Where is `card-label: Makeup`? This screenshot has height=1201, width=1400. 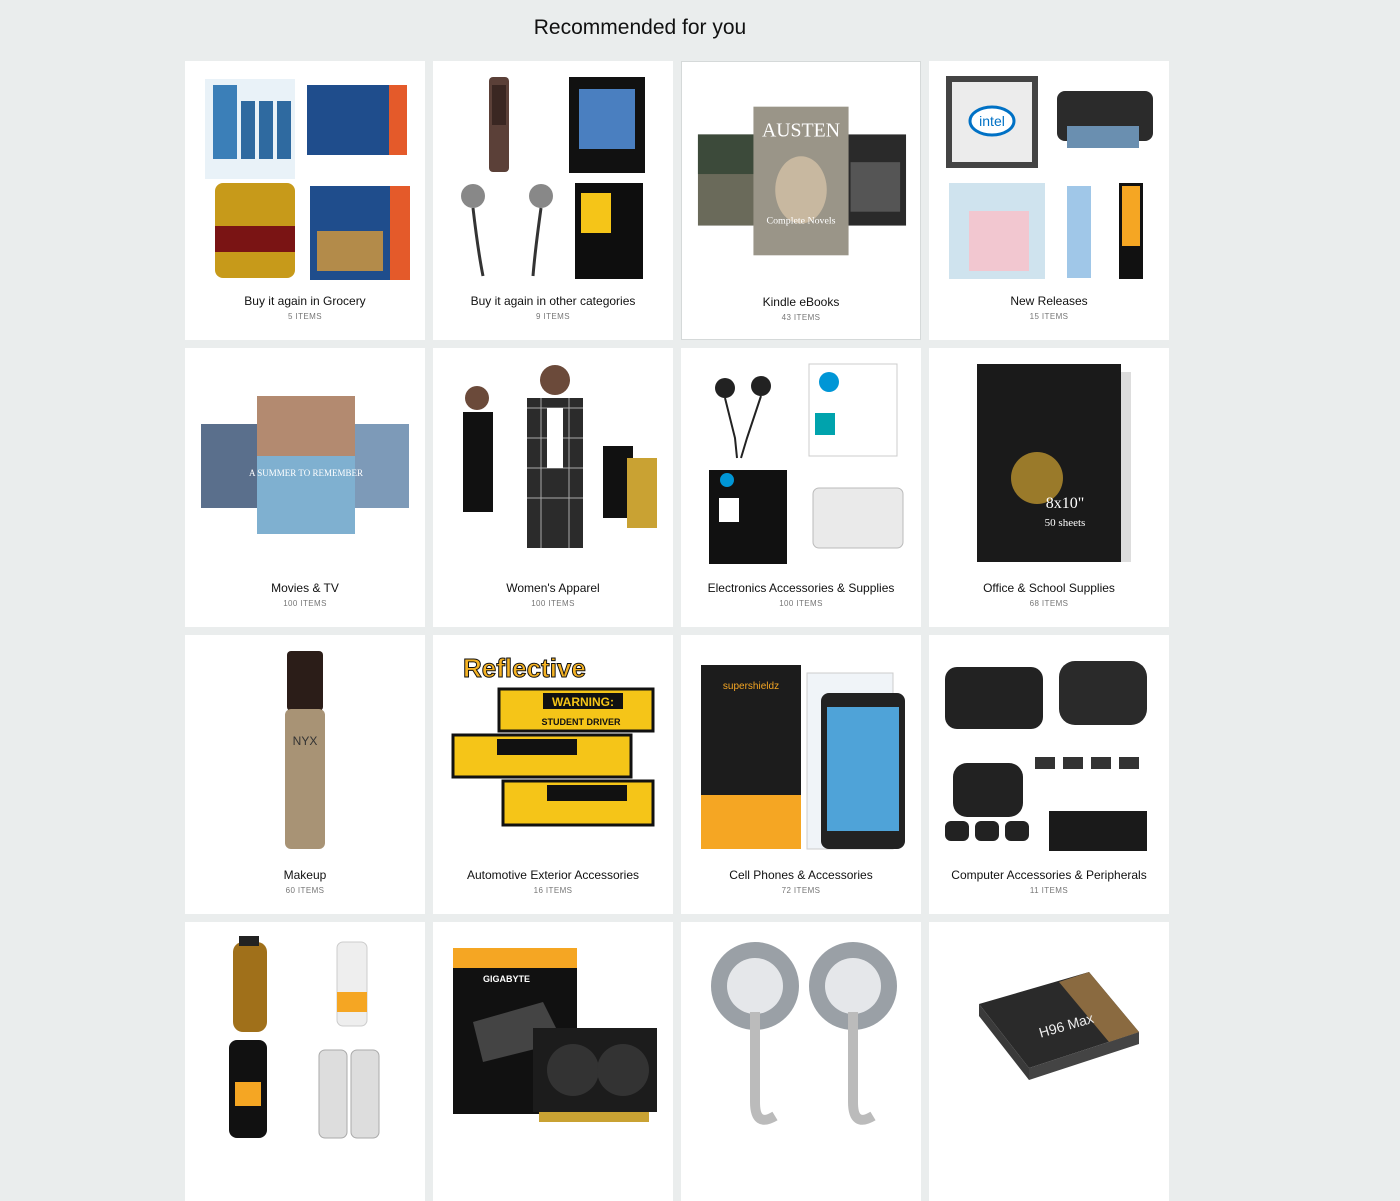
card-label: Makeup is located at coordinates (305, 875).